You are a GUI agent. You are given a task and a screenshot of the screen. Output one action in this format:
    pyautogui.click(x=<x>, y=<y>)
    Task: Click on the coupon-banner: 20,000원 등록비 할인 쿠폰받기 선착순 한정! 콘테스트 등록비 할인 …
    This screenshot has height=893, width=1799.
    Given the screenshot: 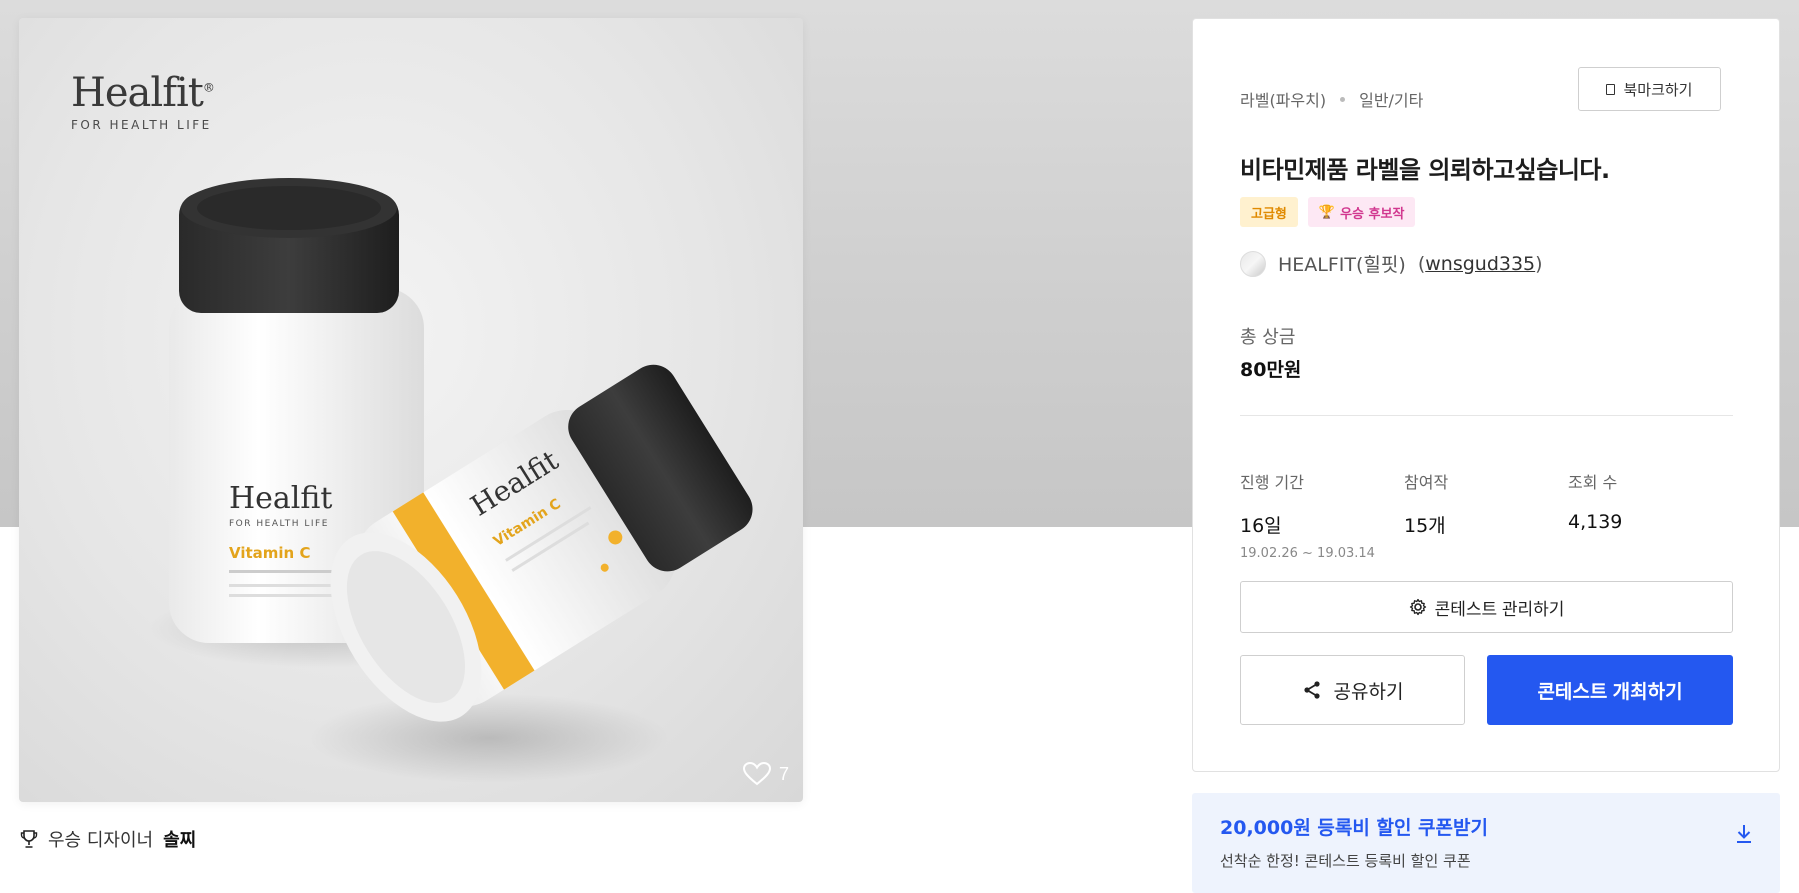 What is the action you would take?
    pyautogui.click(x=1486, y=843)
    